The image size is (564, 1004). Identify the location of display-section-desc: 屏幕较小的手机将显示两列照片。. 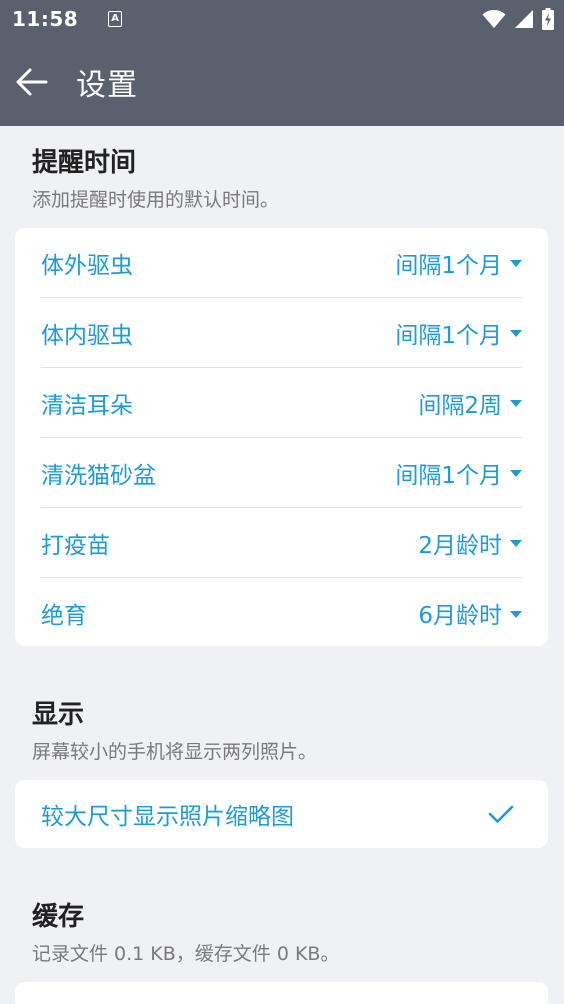
(175, 752).